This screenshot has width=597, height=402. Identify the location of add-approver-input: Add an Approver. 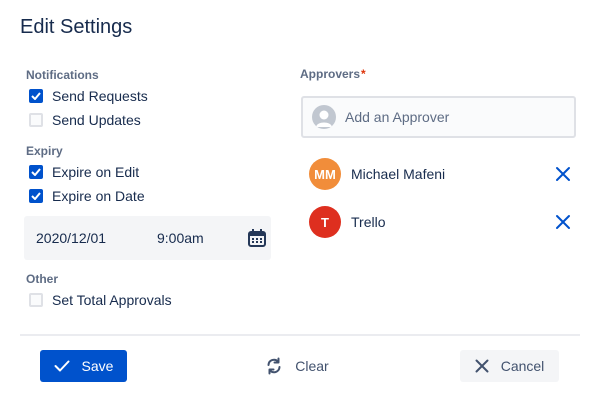
(438, 117).